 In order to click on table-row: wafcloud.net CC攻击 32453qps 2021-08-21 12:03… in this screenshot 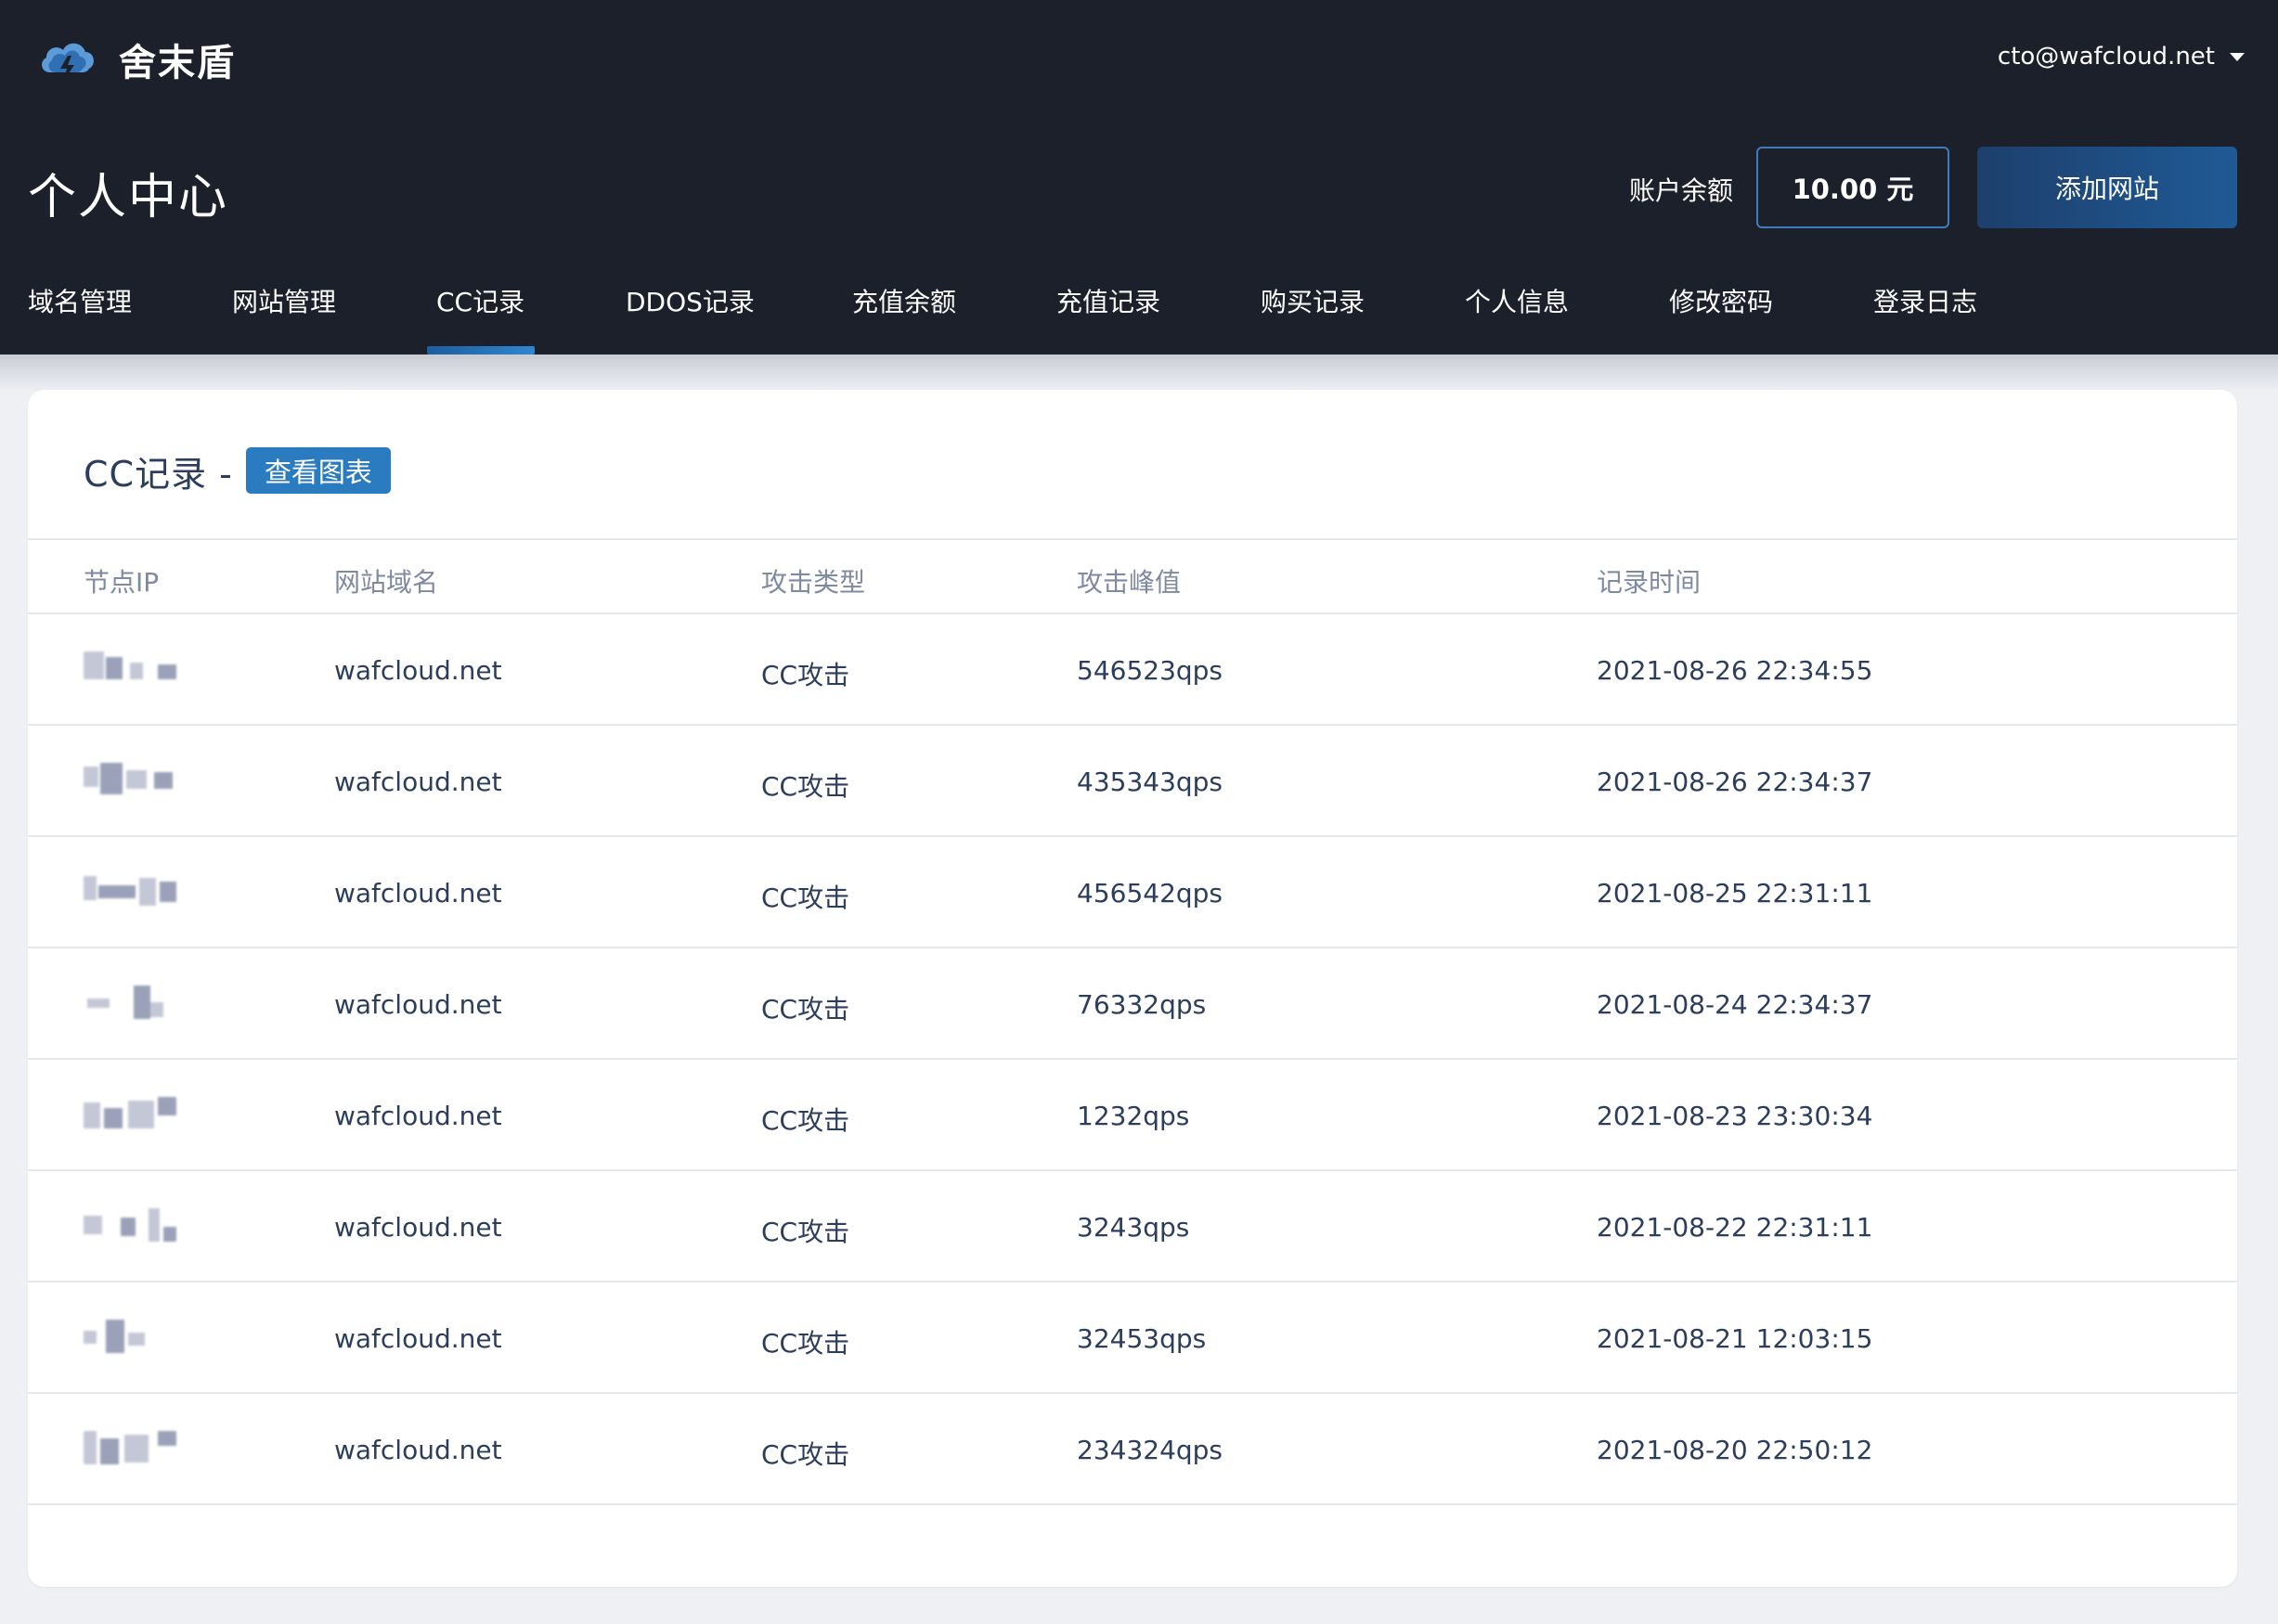, I will do `click(1132, 1338)`.